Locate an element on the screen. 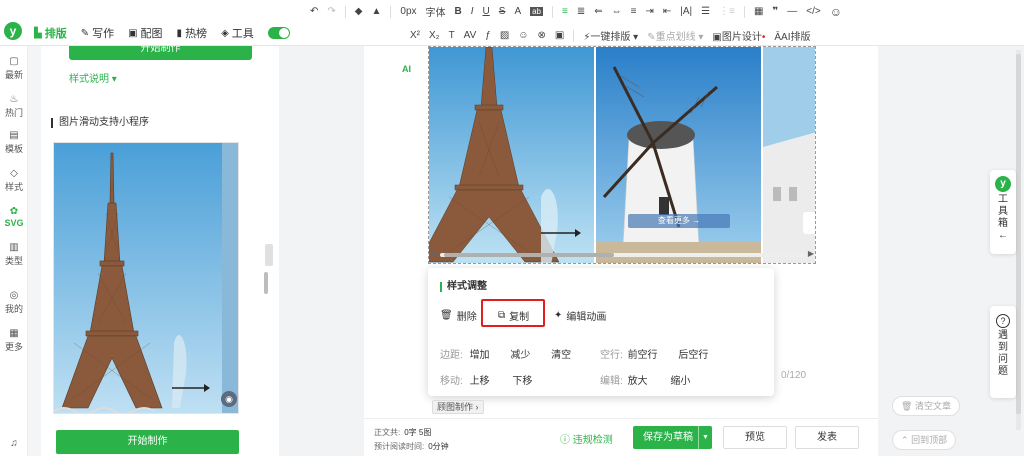  tab-trending: ▮ 热榜 is located at coordinates (192, 33).